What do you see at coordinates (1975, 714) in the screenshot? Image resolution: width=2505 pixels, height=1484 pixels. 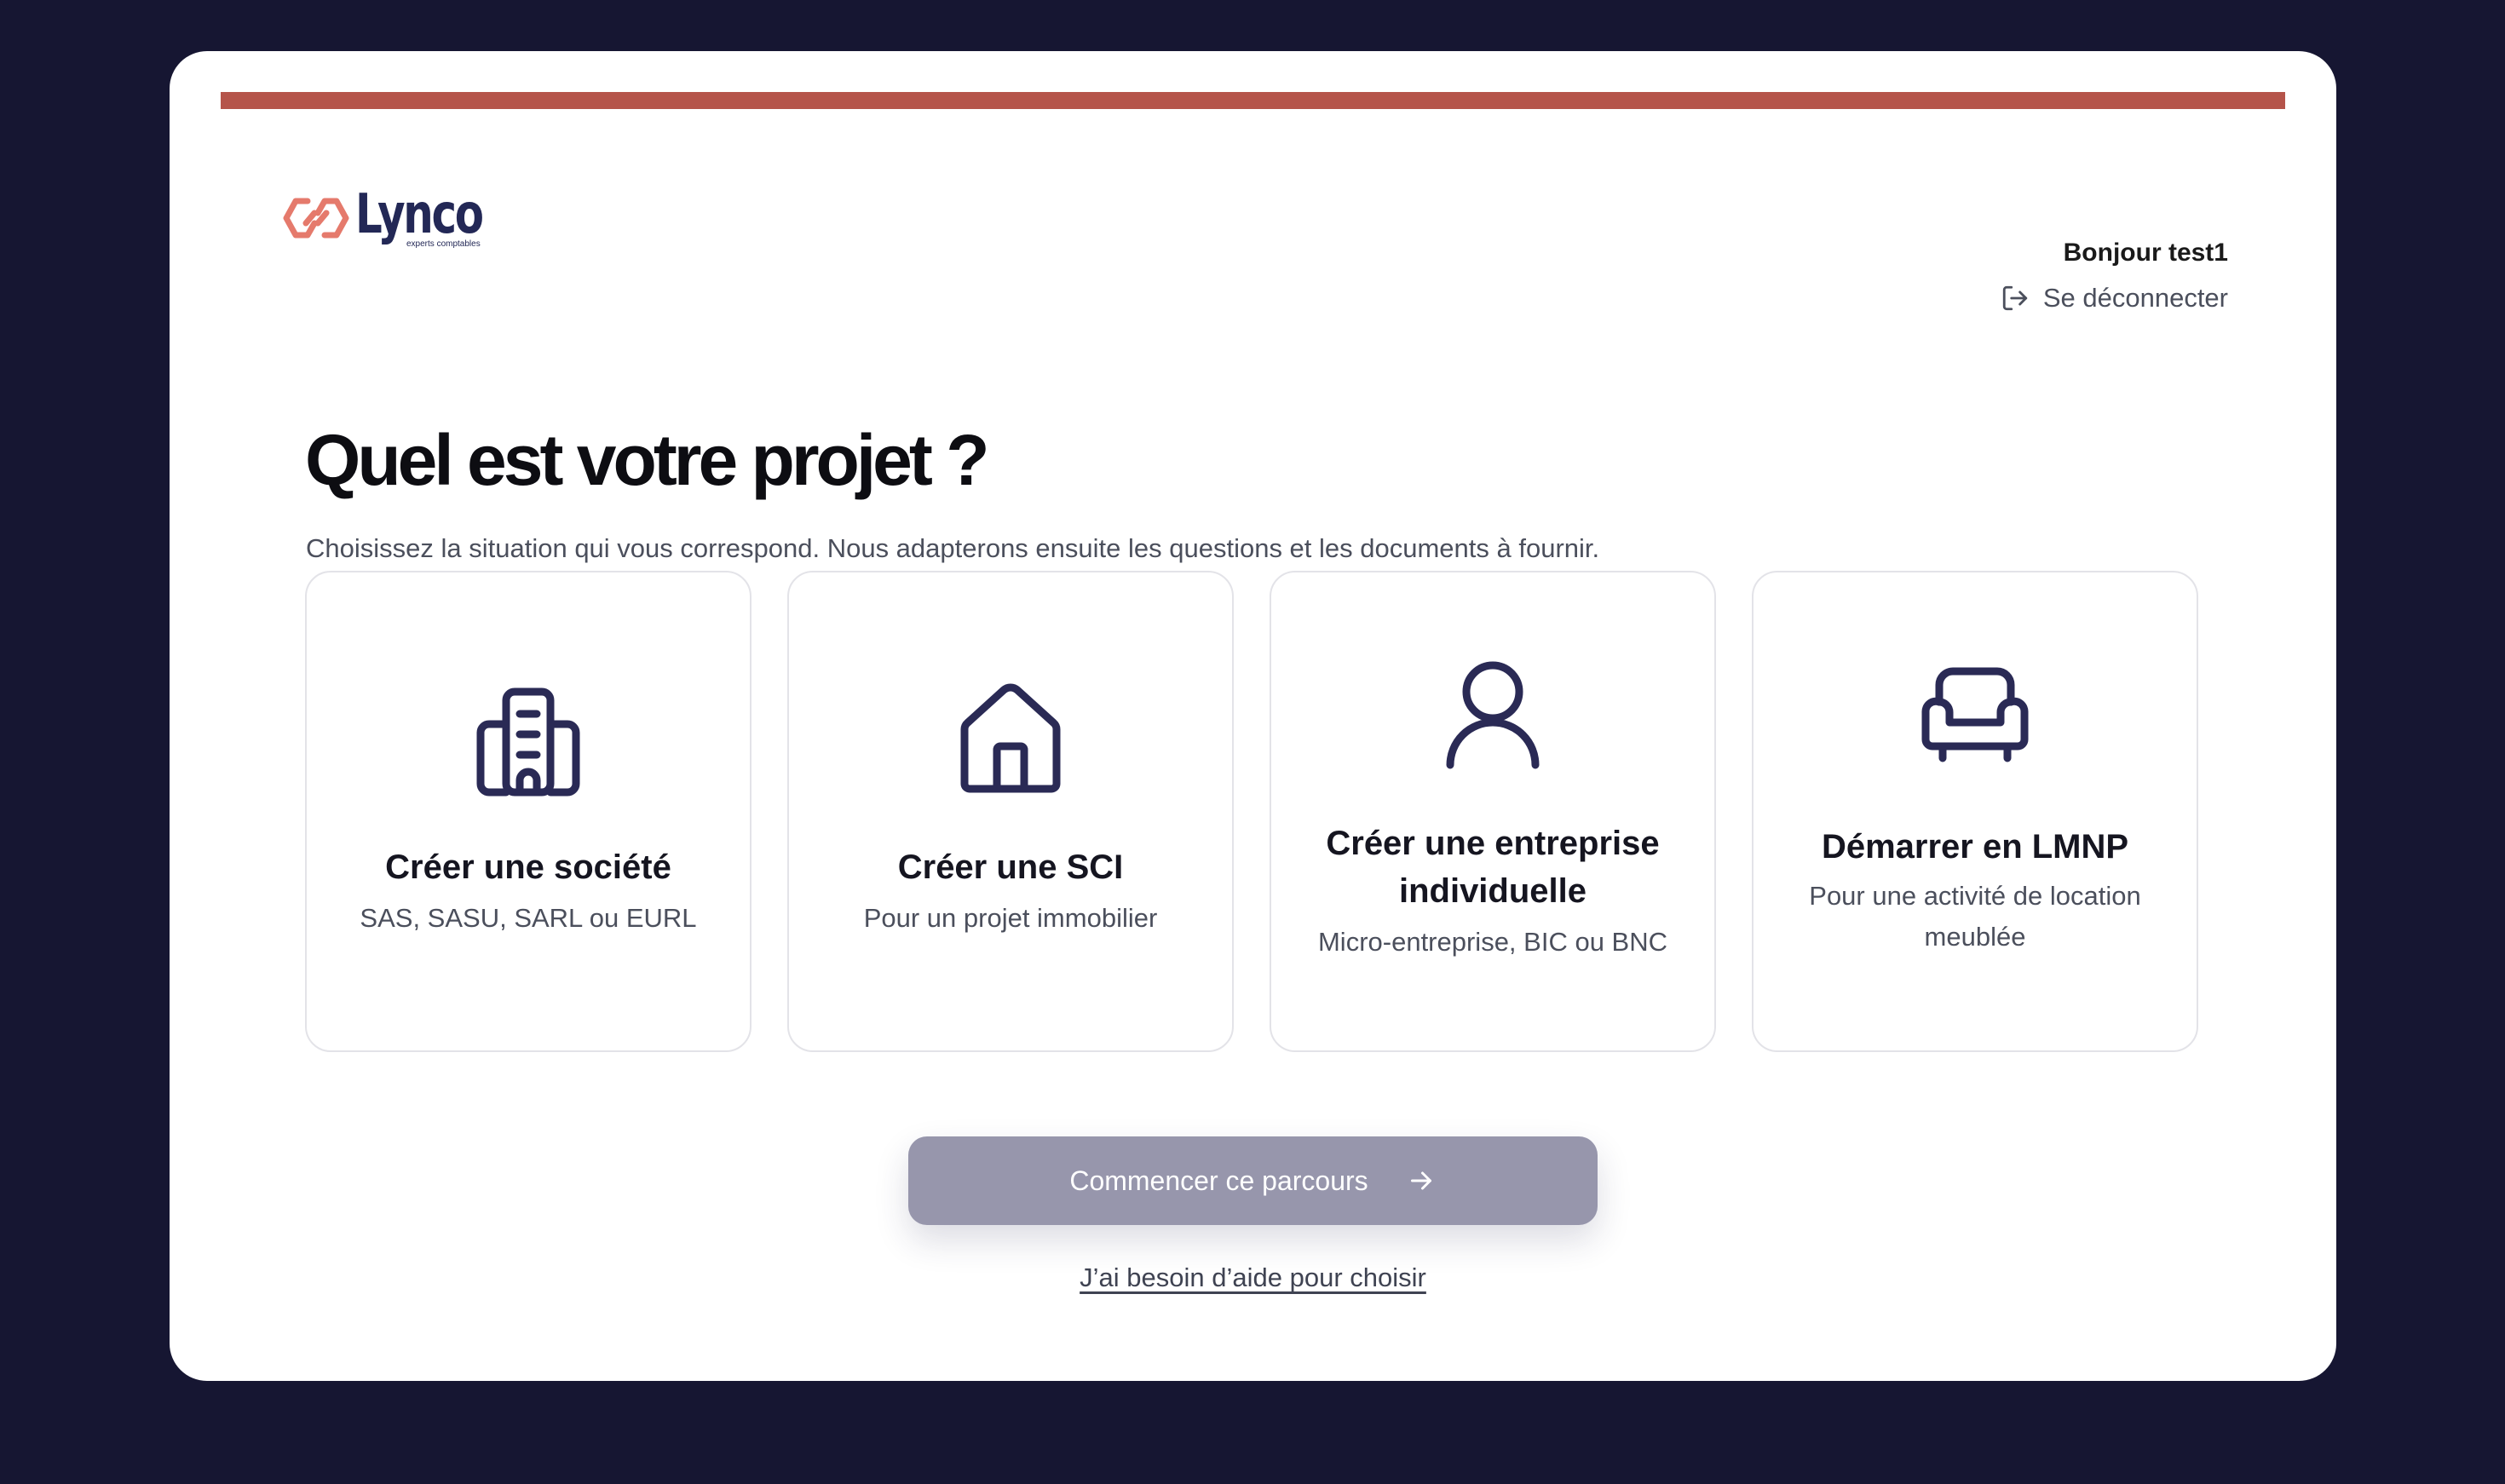 I see `armchair-icon` at bounding box center [1975, 714].